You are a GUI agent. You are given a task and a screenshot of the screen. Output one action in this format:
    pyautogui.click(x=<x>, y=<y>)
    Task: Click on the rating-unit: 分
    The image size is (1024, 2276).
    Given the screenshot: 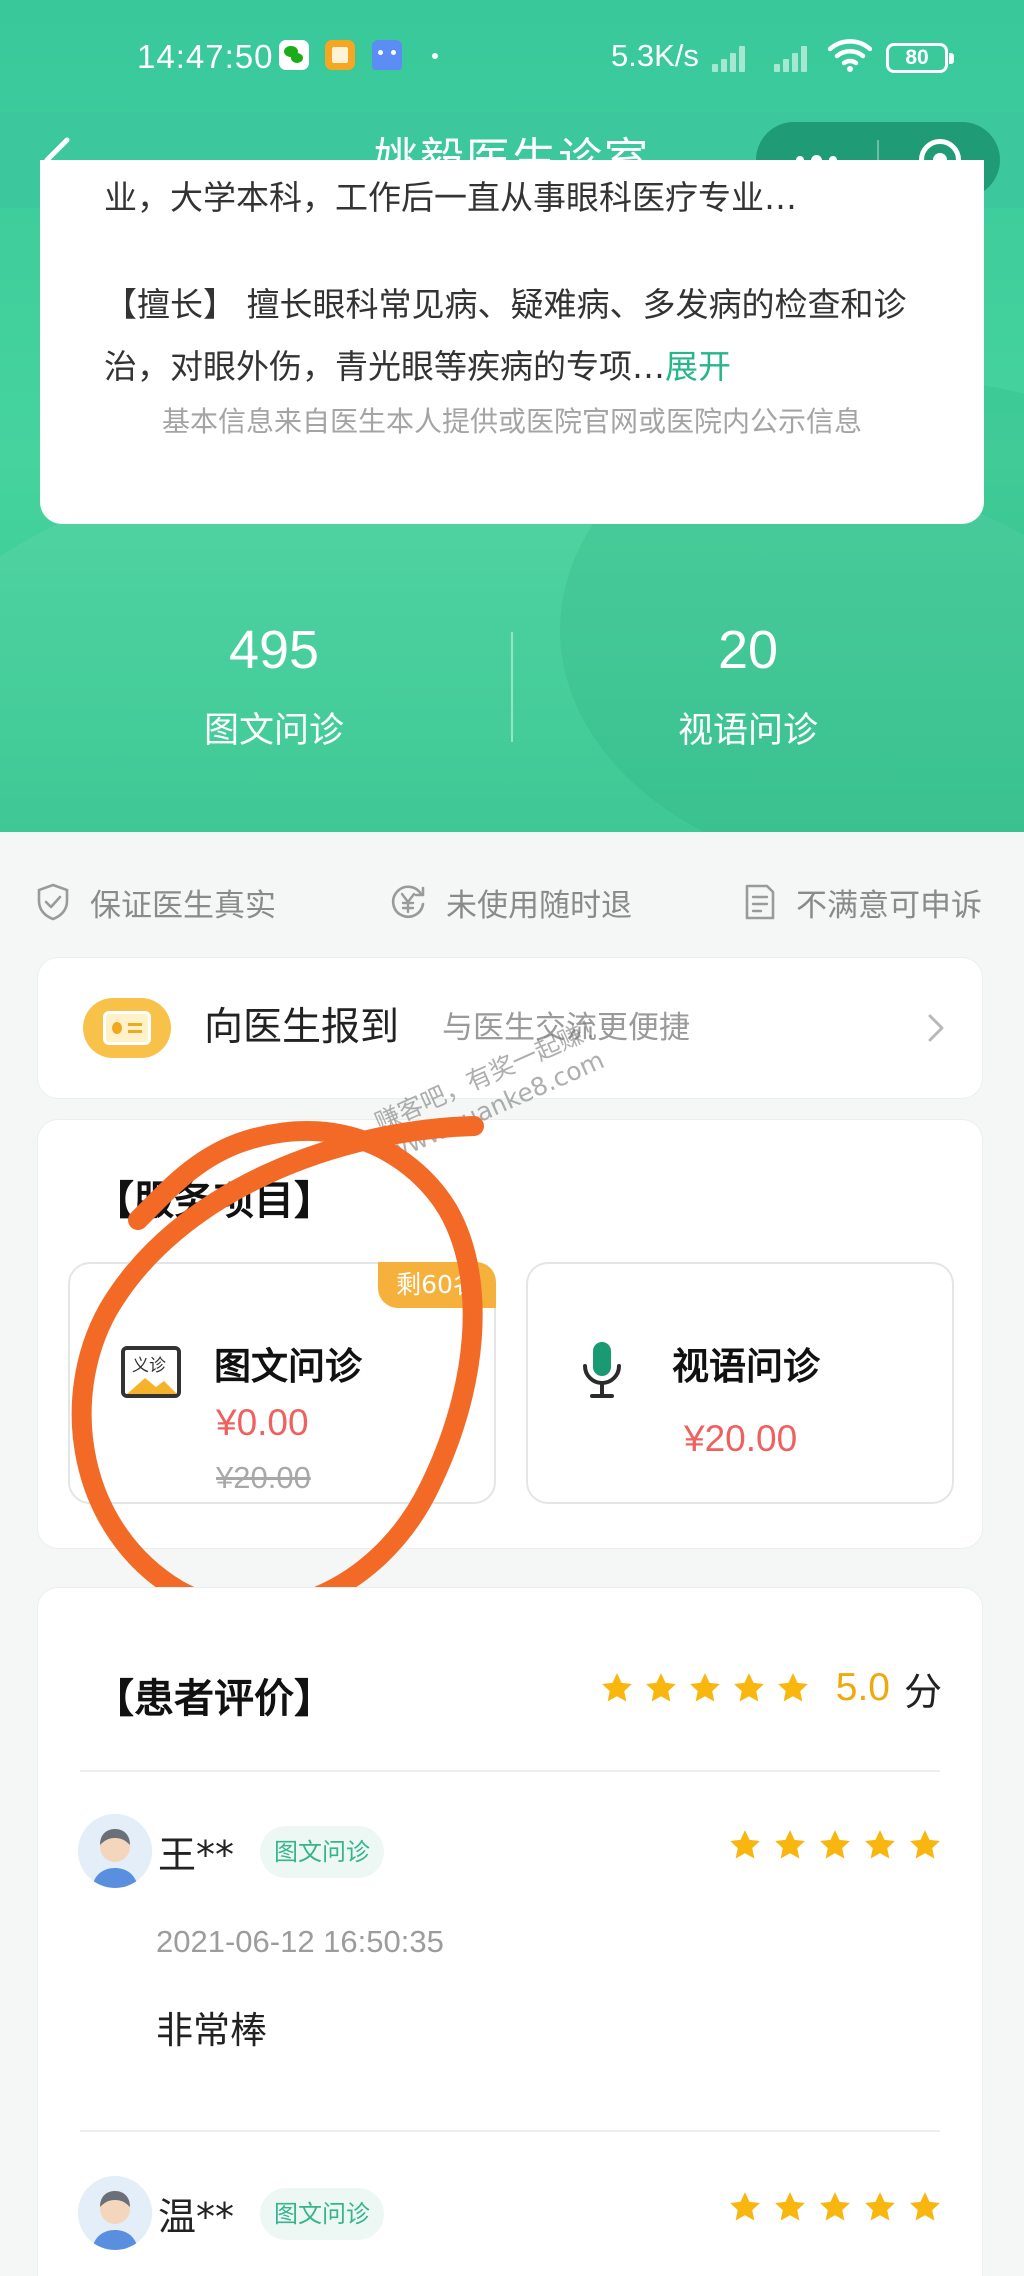 What is the action you would take?
    pyautogui.click(x=922, y=1691)
    